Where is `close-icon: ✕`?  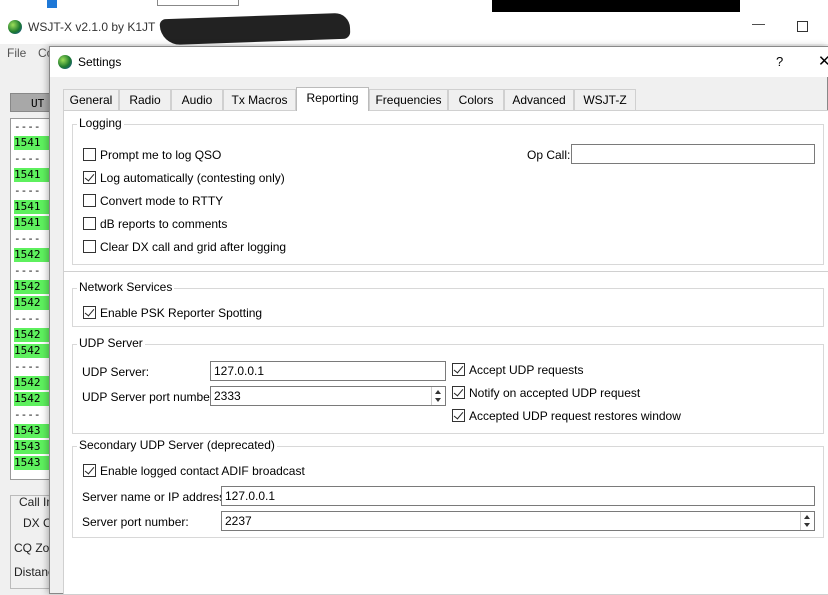
close-icon: ✕ is located at coordinates (823, 61).